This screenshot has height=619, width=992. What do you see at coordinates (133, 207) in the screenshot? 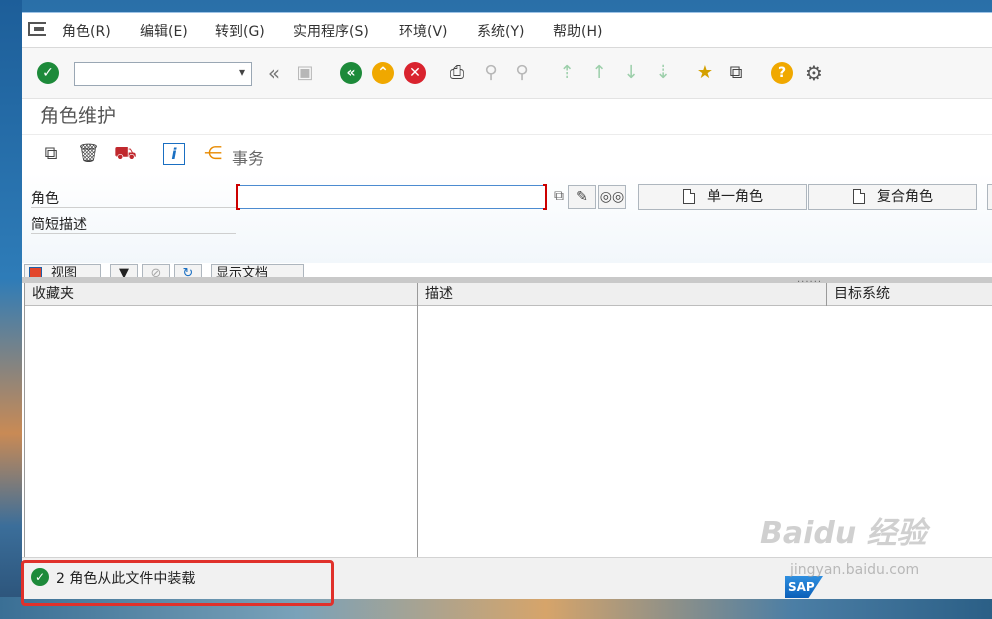
I see `role-label-underline` at bounding box center [133, 207].